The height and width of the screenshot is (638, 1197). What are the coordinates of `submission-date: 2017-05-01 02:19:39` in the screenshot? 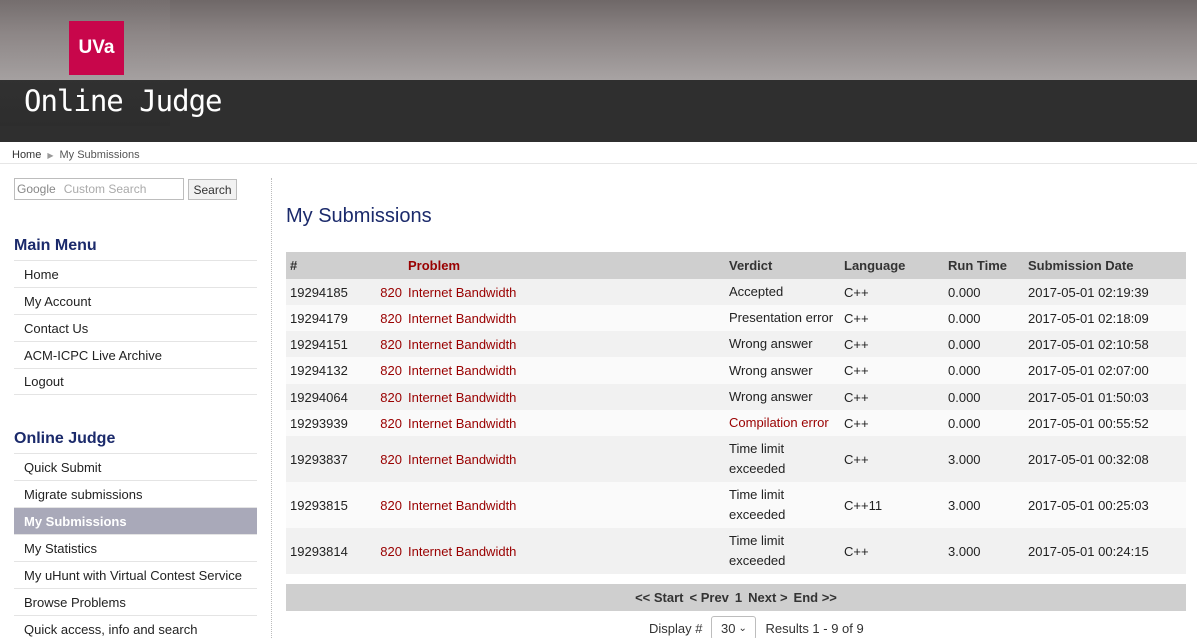 It's located at (1088, 292).